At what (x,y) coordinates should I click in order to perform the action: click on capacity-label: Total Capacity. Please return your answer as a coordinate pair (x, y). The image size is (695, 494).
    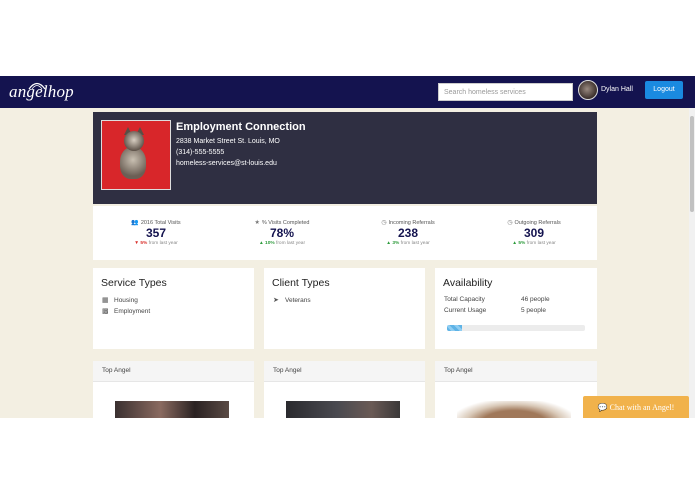
    Looking at the image, I should click on (464, 299).